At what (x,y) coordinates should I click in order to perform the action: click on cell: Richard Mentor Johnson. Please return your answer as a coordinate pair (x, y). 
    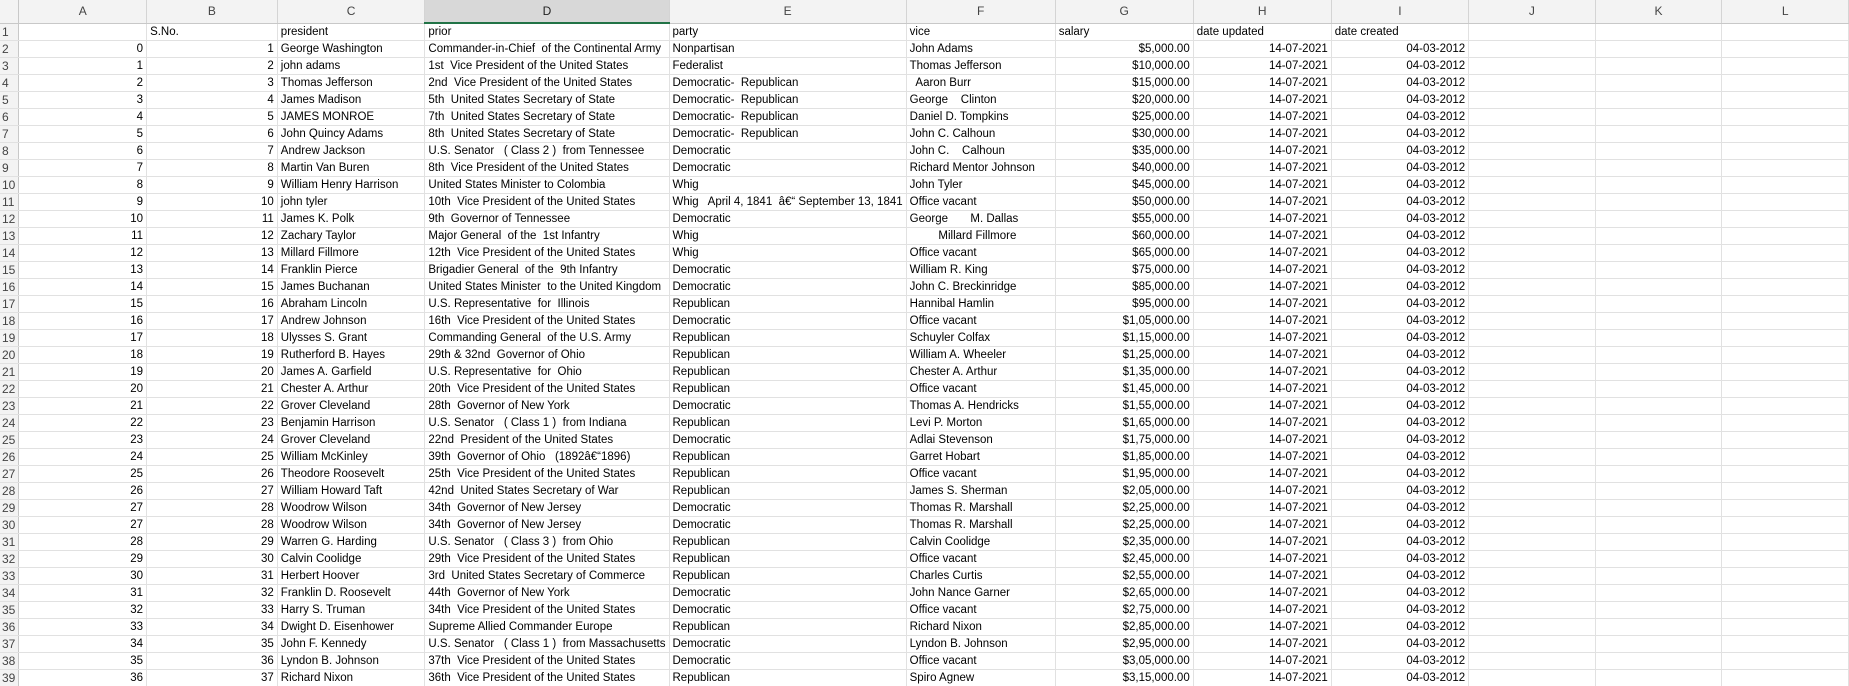
    Looking at the image, I should click on (981, 168).